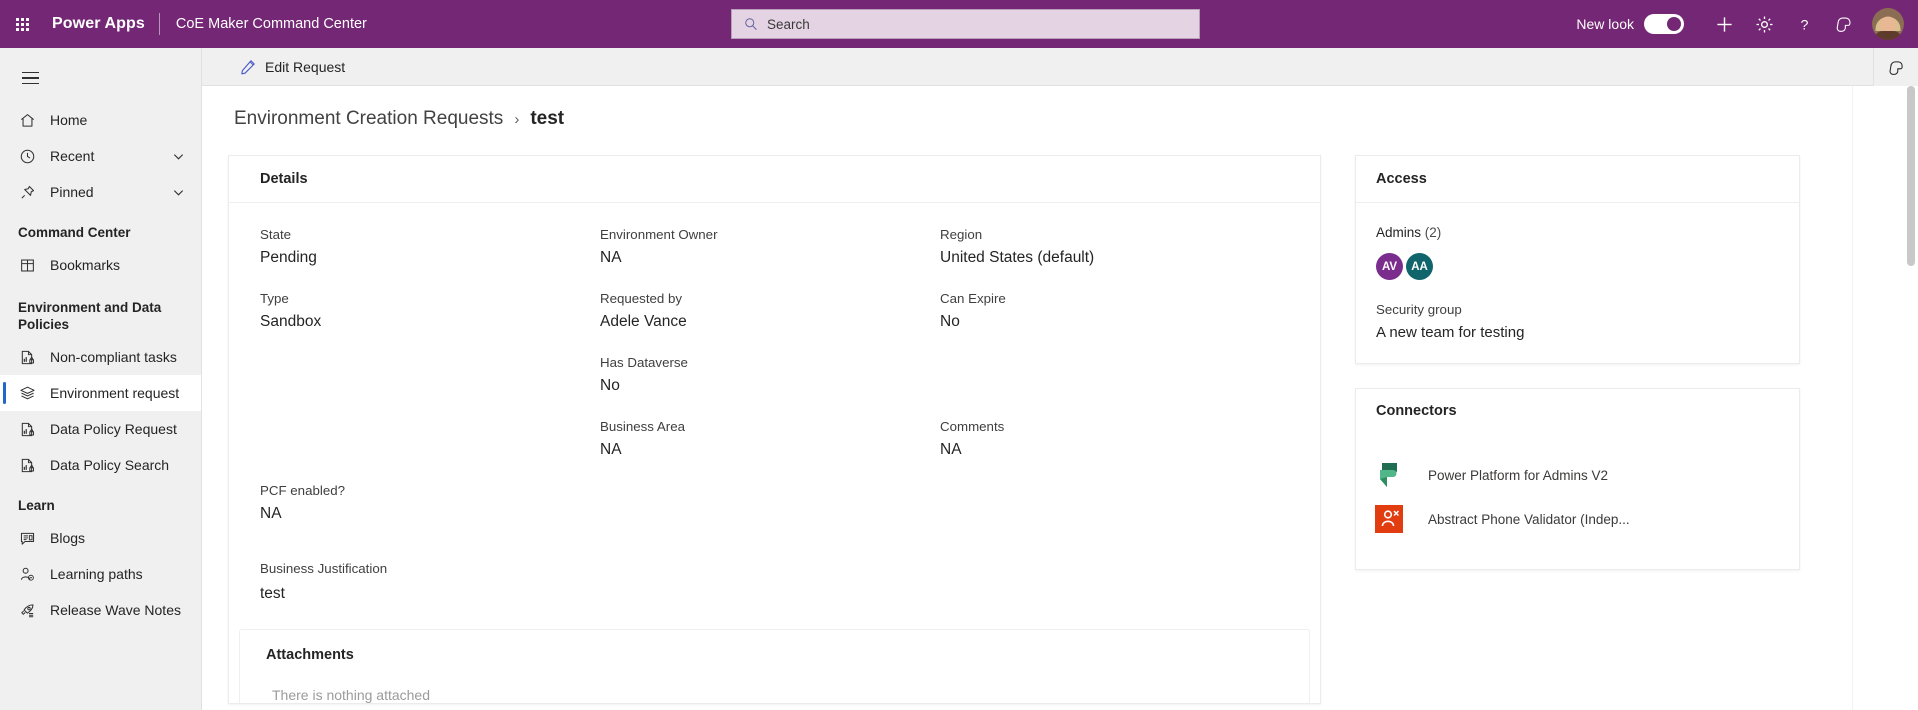  I want to click on add-button, so click(1724, 24).